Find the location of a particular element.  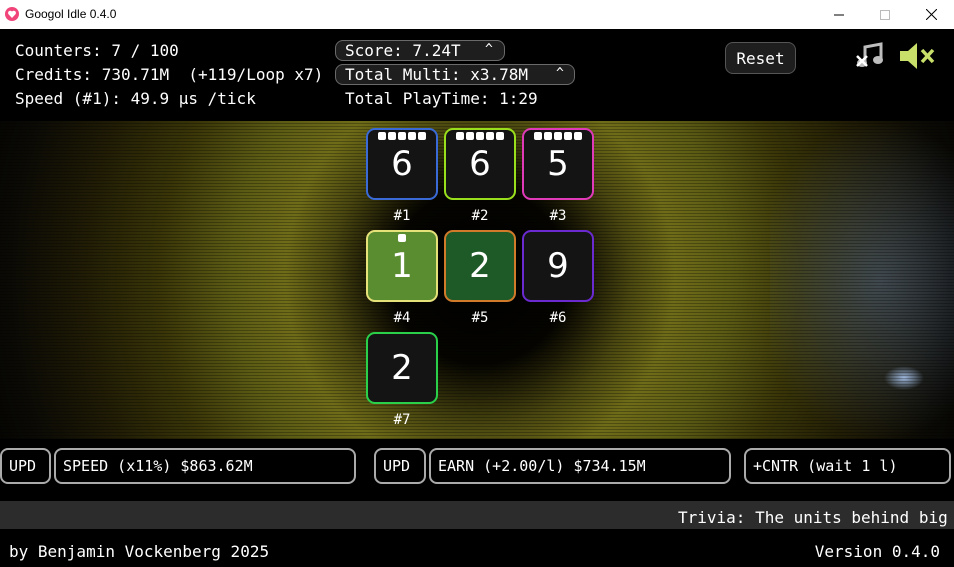

minimize-button is located at coordinates (839, 14).